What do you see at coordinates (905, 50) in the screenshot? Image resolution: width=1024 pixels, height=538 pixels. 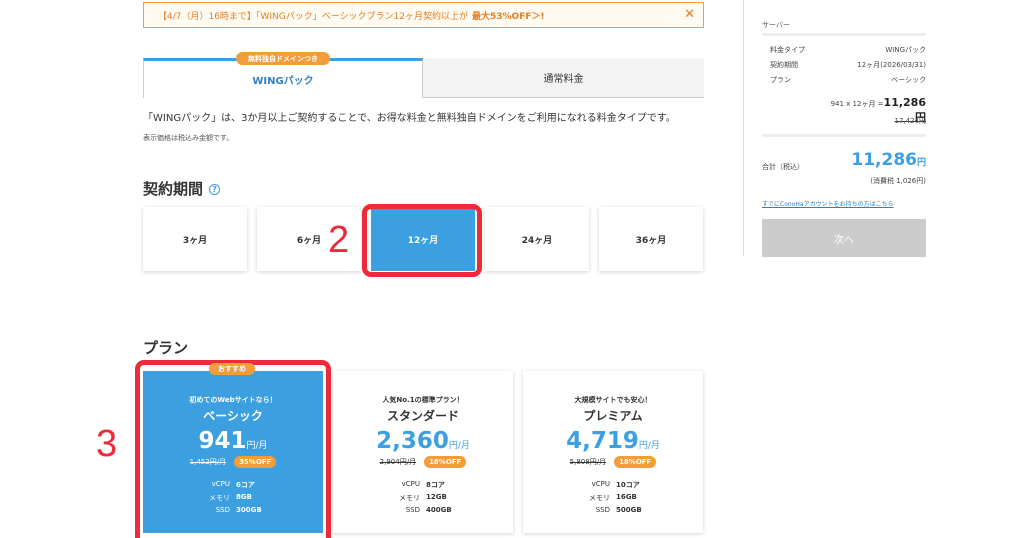 I see `summary-value: WINGパック` at bounding box center [905, 50].